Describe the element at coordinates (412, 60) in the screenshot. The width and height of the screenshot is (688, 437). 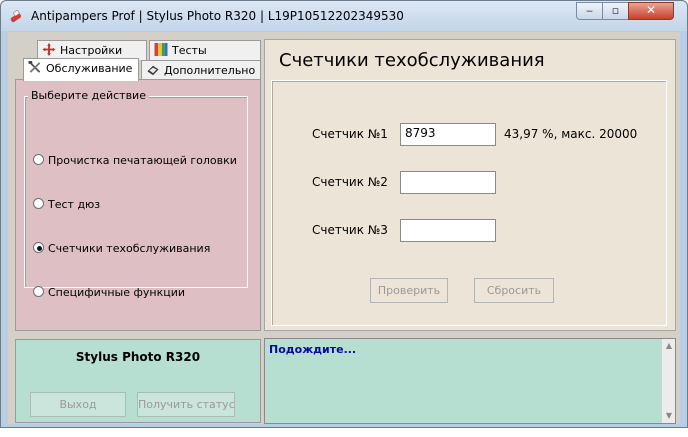
I see `page-title: Счетчики техобслуживания` at that location.